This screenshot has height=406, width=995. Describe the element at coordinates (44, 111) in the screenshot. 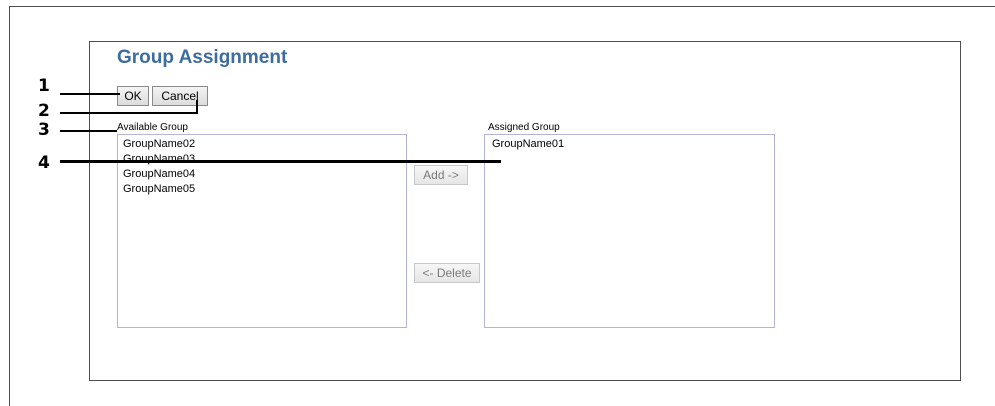

I see `callout-number-2: 2` at that location.